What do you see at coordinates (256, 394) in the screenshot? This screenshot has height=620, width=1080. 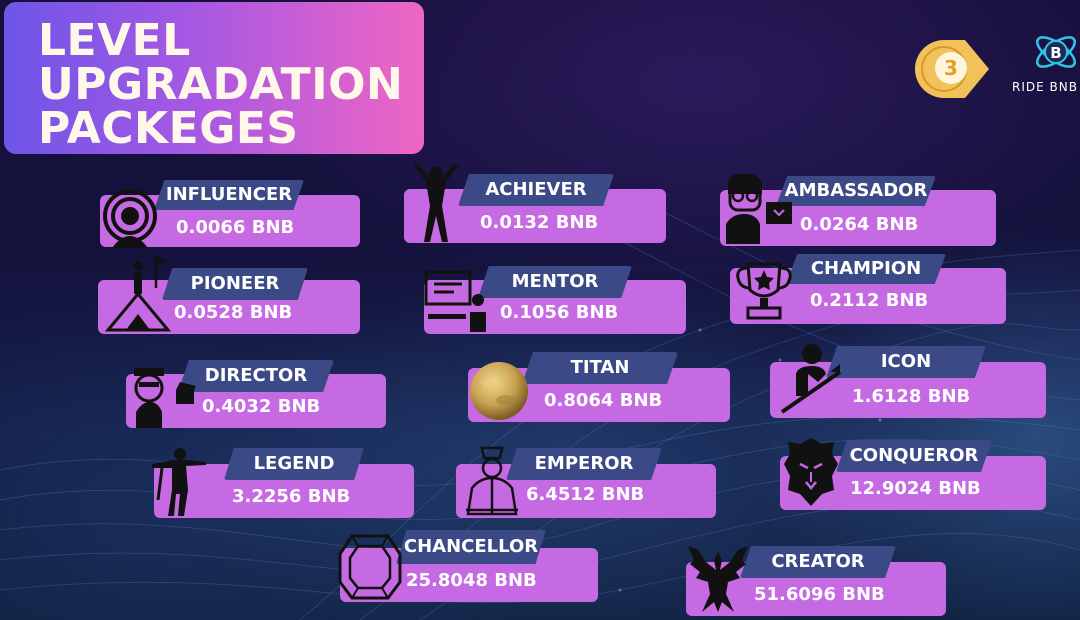 I see `package-card-director: DIRECTOR 0.4032 BNB` at bounding box center [256, 394].